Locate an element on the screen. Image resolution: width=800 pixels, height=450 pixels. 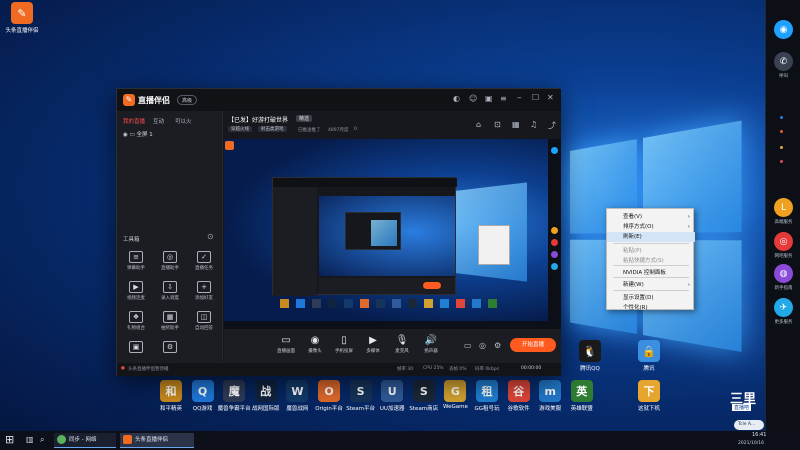
context-menu-item: 新建(W) › is located at coordinates (651, 285).